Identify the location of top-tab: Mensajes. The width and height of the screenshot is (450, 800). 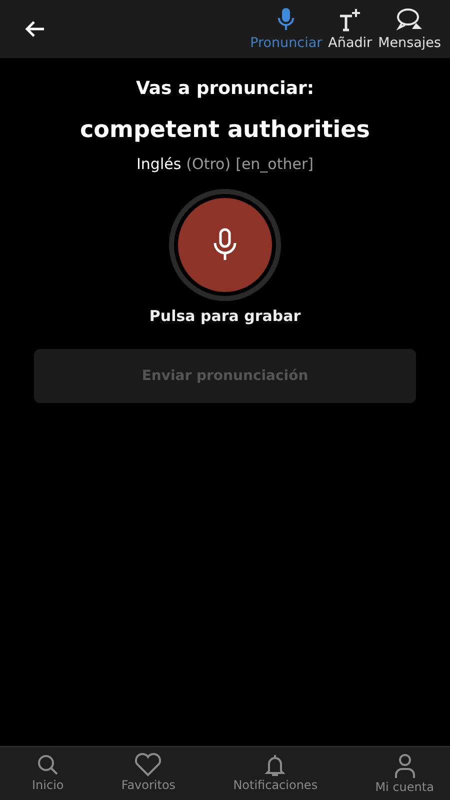
(409, 29).